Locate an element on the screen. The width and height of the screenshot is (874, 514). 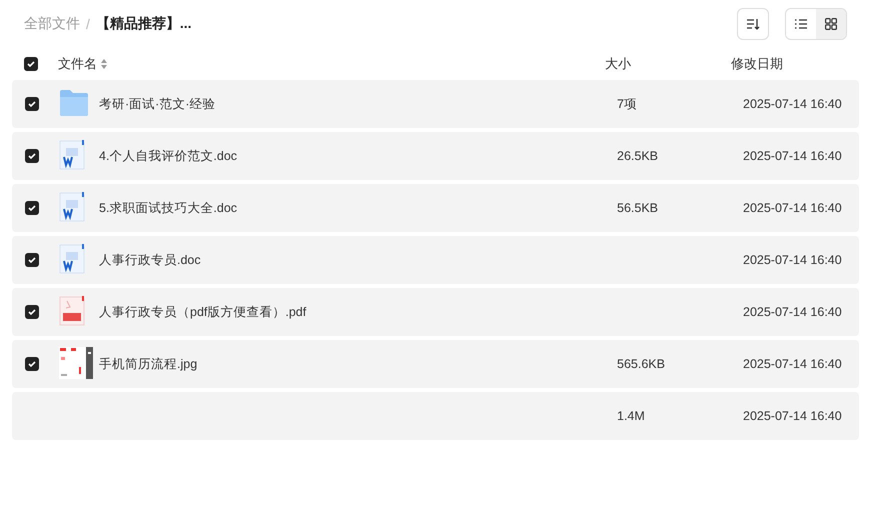
pdf-document-icon is located at coordinates (72, 311).